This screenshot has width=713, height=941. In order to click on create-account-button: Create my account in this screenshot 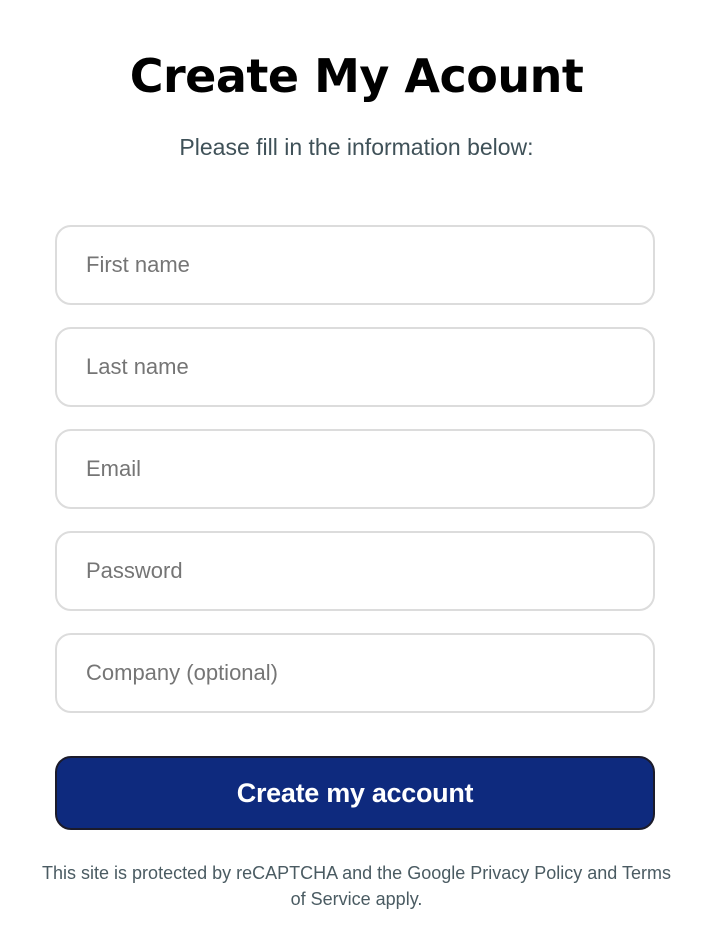, I will do `click(355, 793)`.